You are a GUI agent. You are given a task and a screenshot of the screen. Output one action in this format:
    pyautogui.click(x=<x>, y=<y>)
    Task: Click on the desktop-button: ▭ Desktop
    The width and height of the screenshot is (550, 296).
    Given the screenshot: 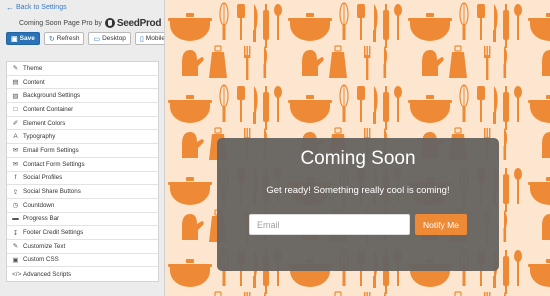 What is the action you would take?
    pyautogui.click(x=109, y=38)
    